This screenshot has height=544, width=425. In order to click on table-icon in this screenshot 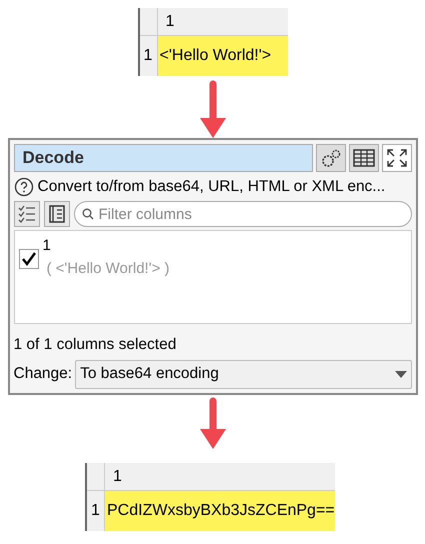, I will do `click(363, 158)`.